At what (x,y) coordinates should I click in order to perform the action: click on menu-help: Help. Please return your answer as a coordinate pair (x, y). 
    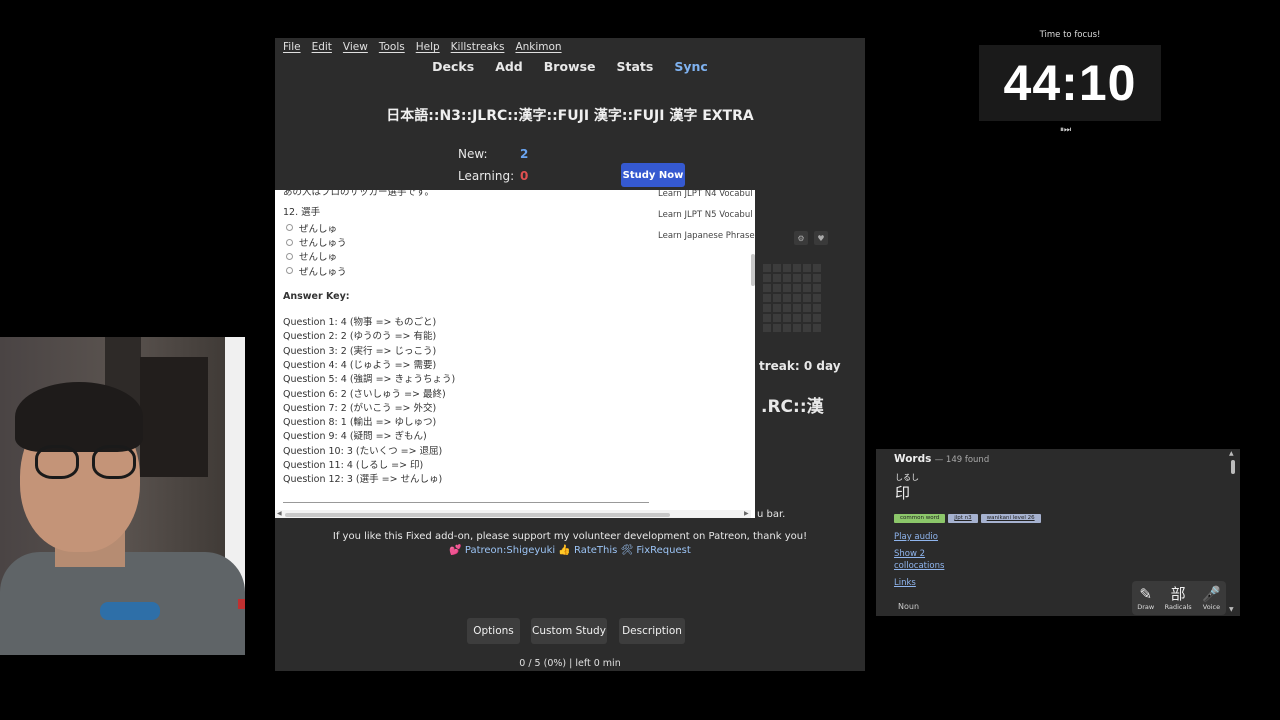
    Looking at the image, I should click on (428, 47).